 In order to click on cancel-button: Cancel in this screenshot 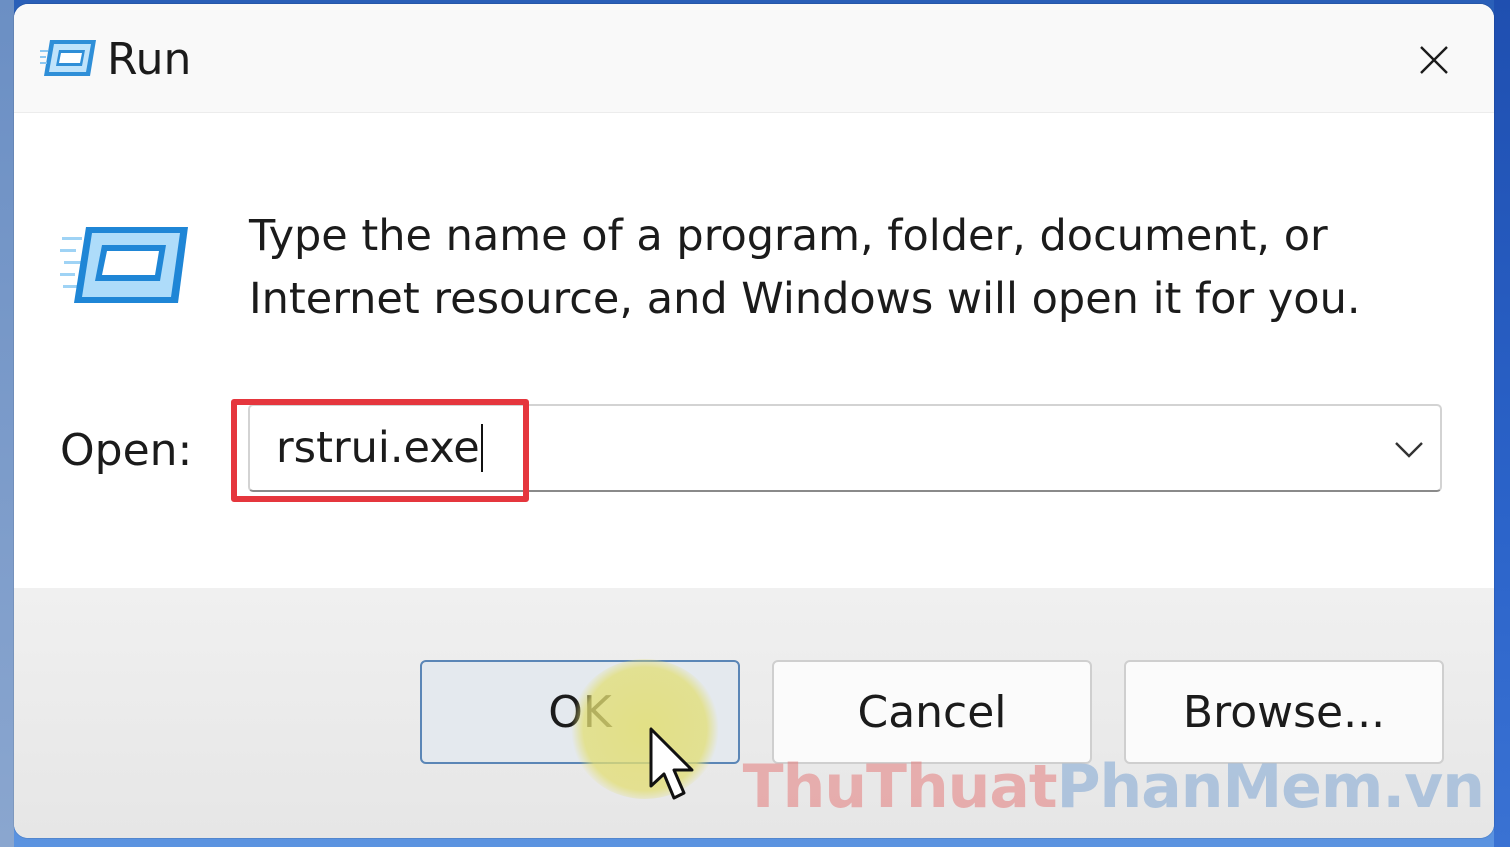, I will do `click(932, 712)`.